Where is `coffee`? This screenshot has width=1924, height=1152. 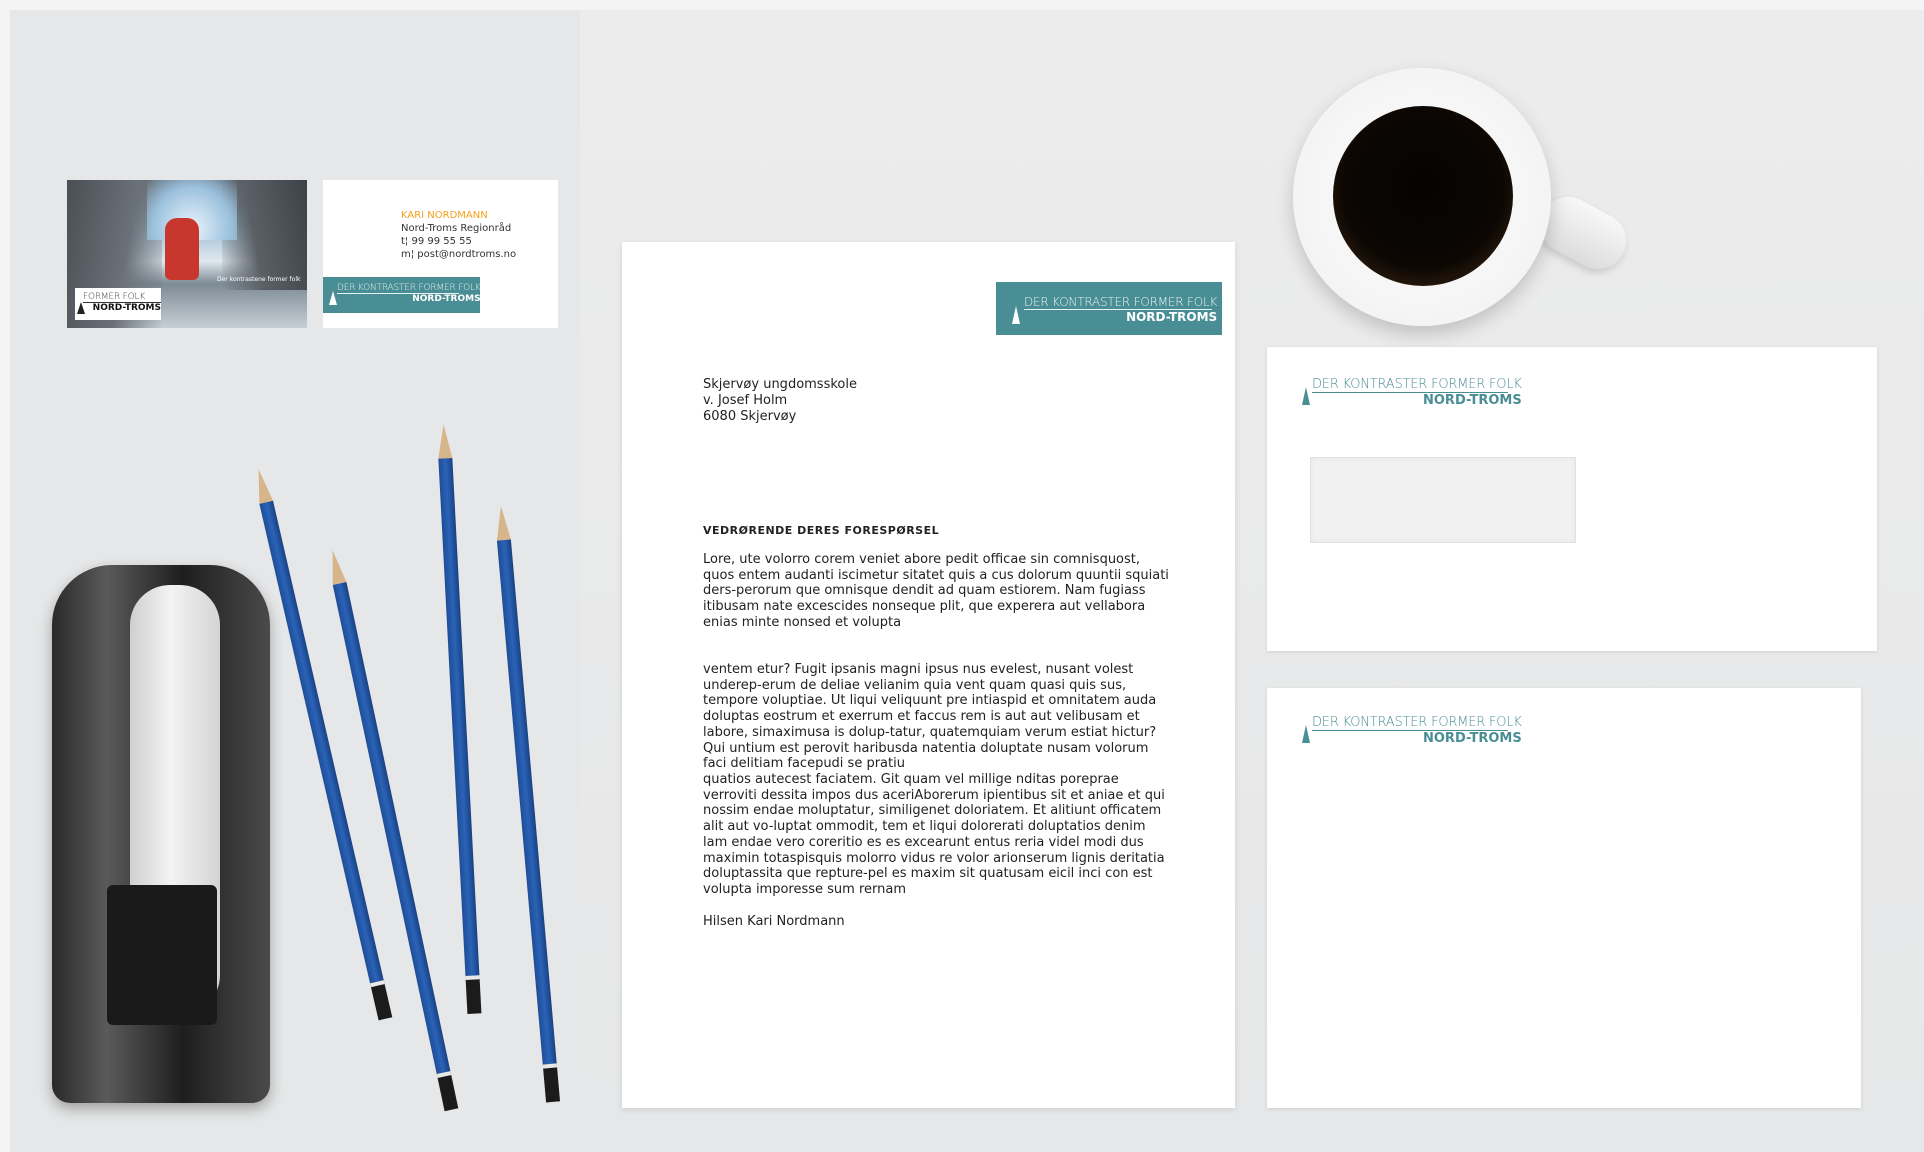
coffee is located at coordinates (1423, 196).